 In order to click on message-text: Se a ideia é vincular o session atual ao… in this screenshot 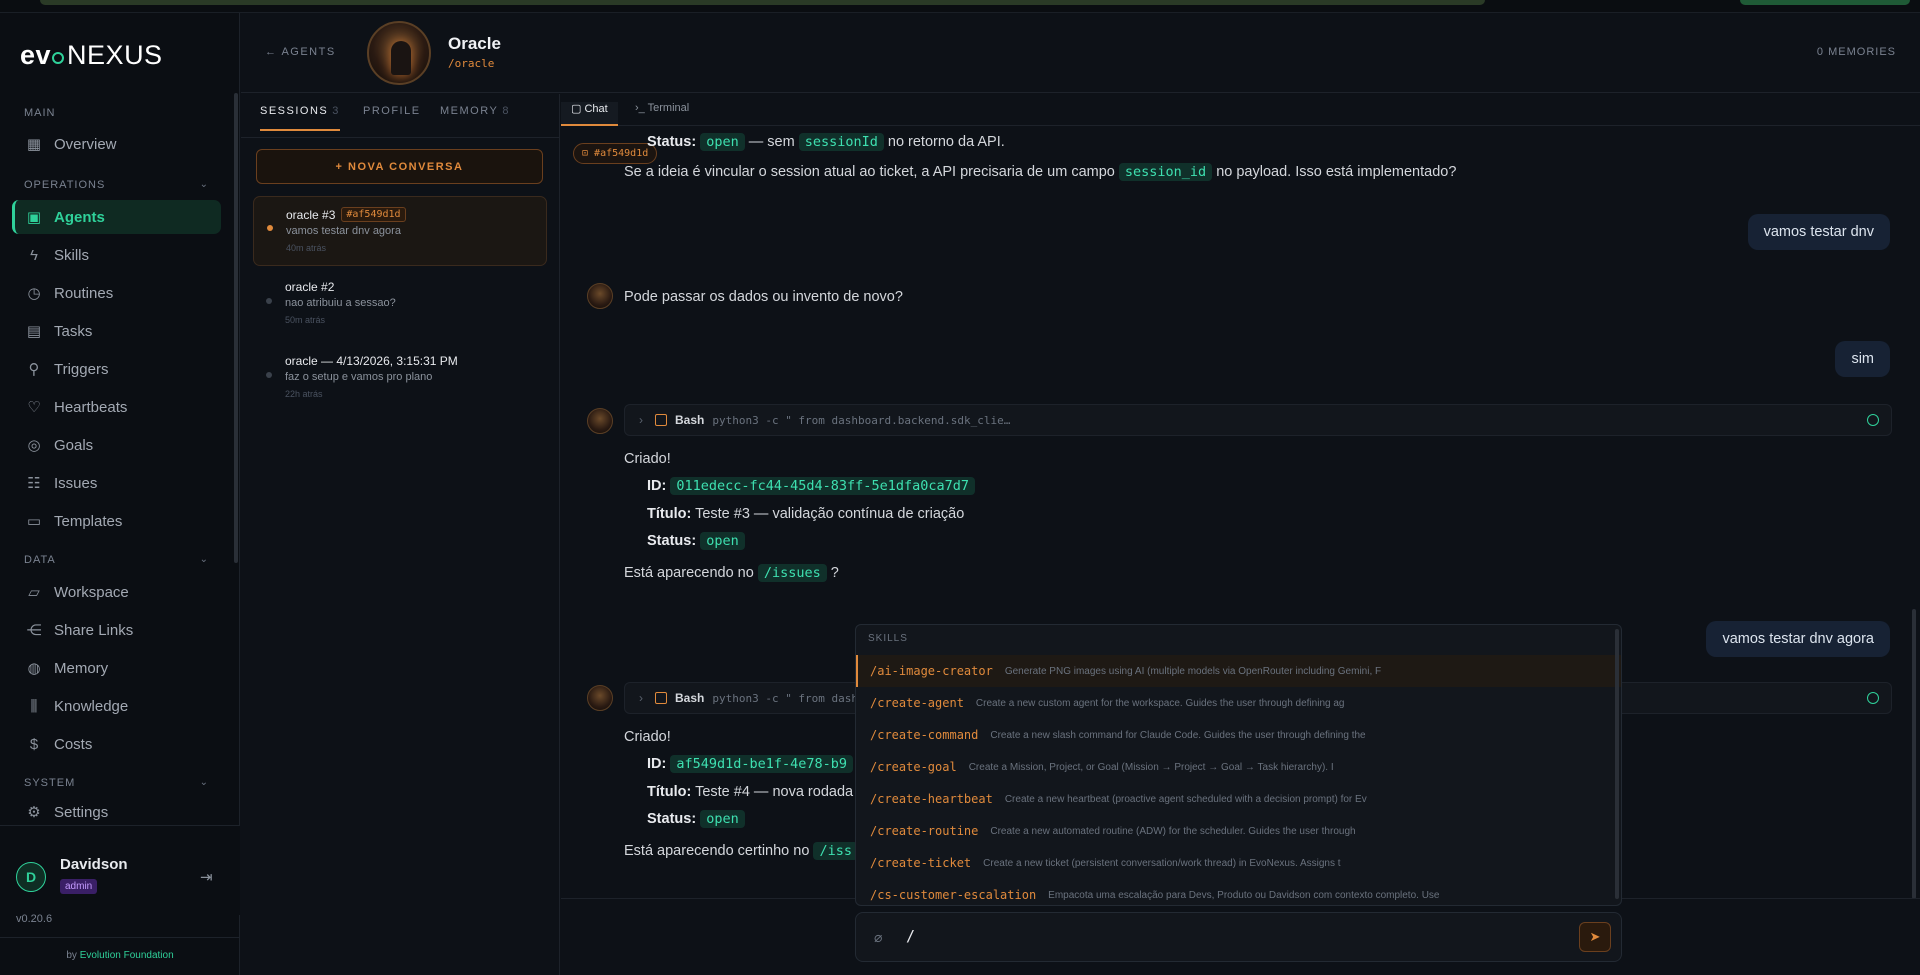, I will do `click(1040, 172)`.